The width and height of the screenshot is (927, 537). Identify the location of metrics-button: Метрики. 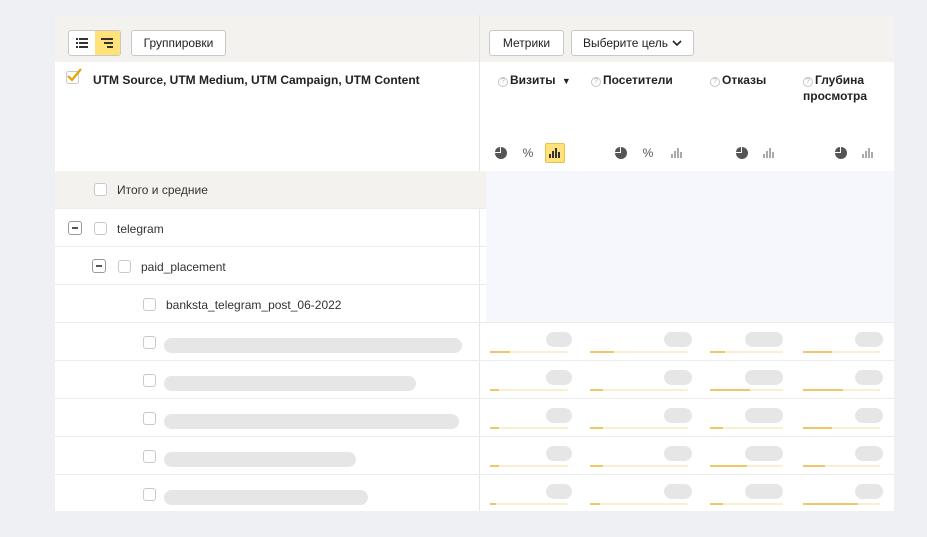
(526, 43).